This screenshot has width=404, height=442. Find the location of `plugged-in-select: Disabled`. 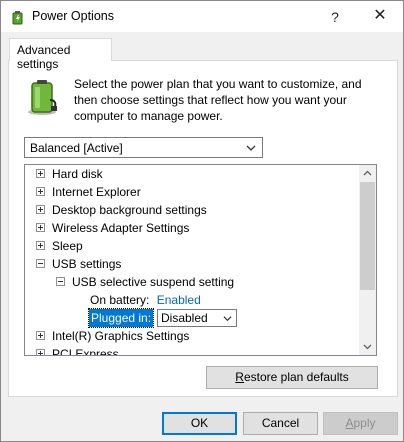

plugged-in-select: Disabled is located at coordinates (197, 318).